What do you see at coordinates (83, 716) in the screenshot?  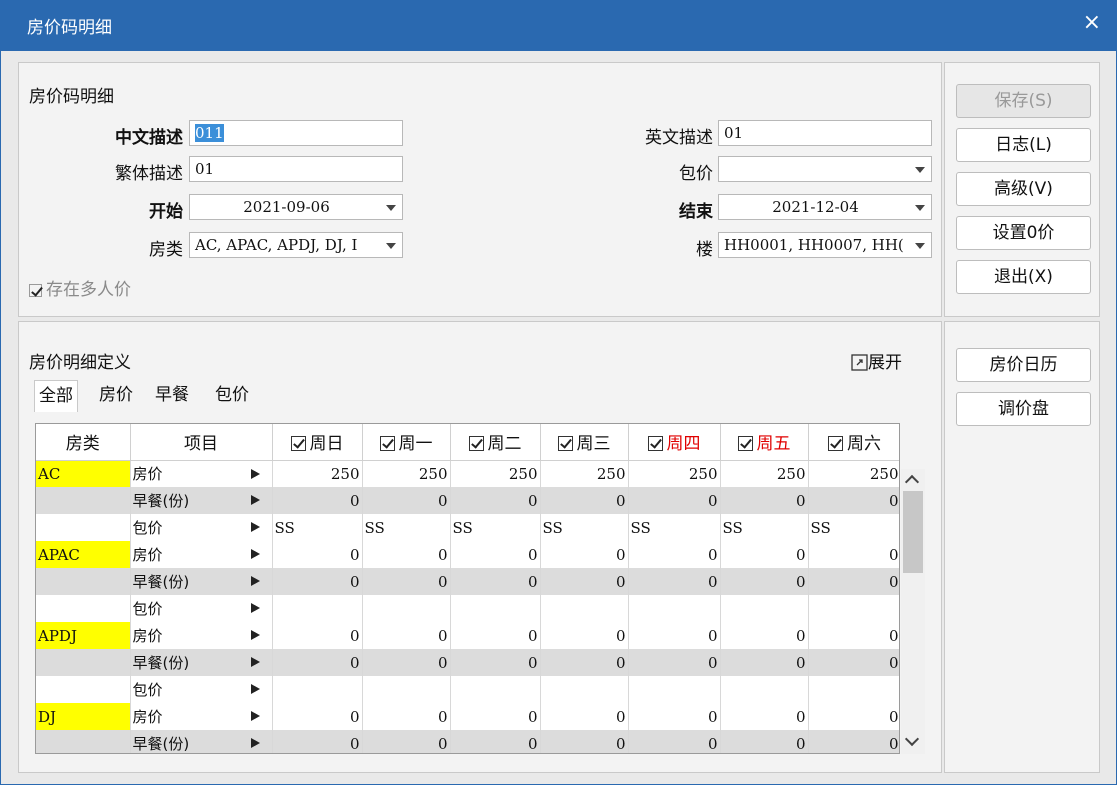 I see `room-type-cell: DJ` at bounding box center [83, 716].